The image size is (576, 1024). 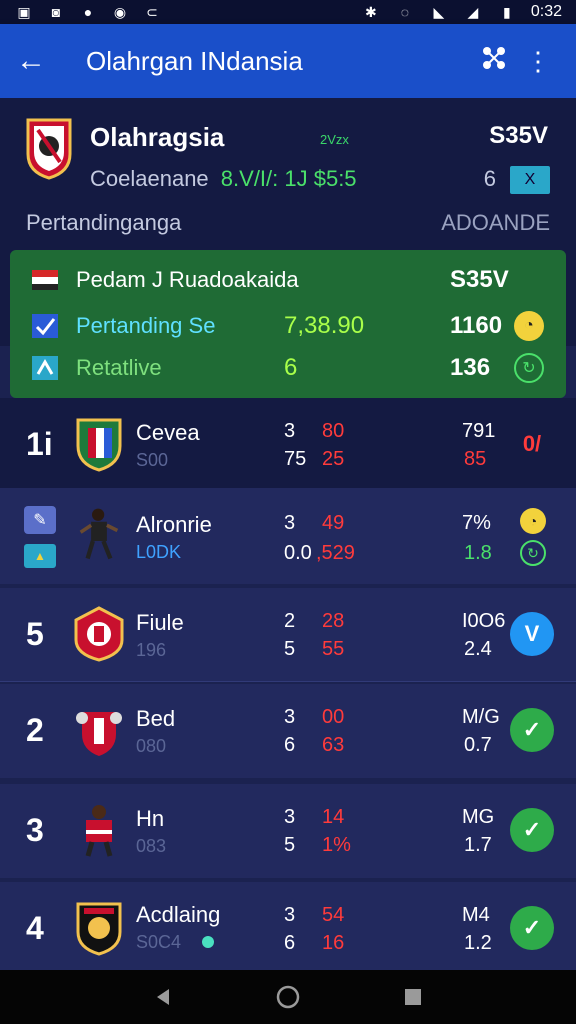 What do you see at coordinates (288, 178) in the screenshot?
I see `league-sub-value: 8.V/I/: 1J $5:5` at bounding box center [288, 178].